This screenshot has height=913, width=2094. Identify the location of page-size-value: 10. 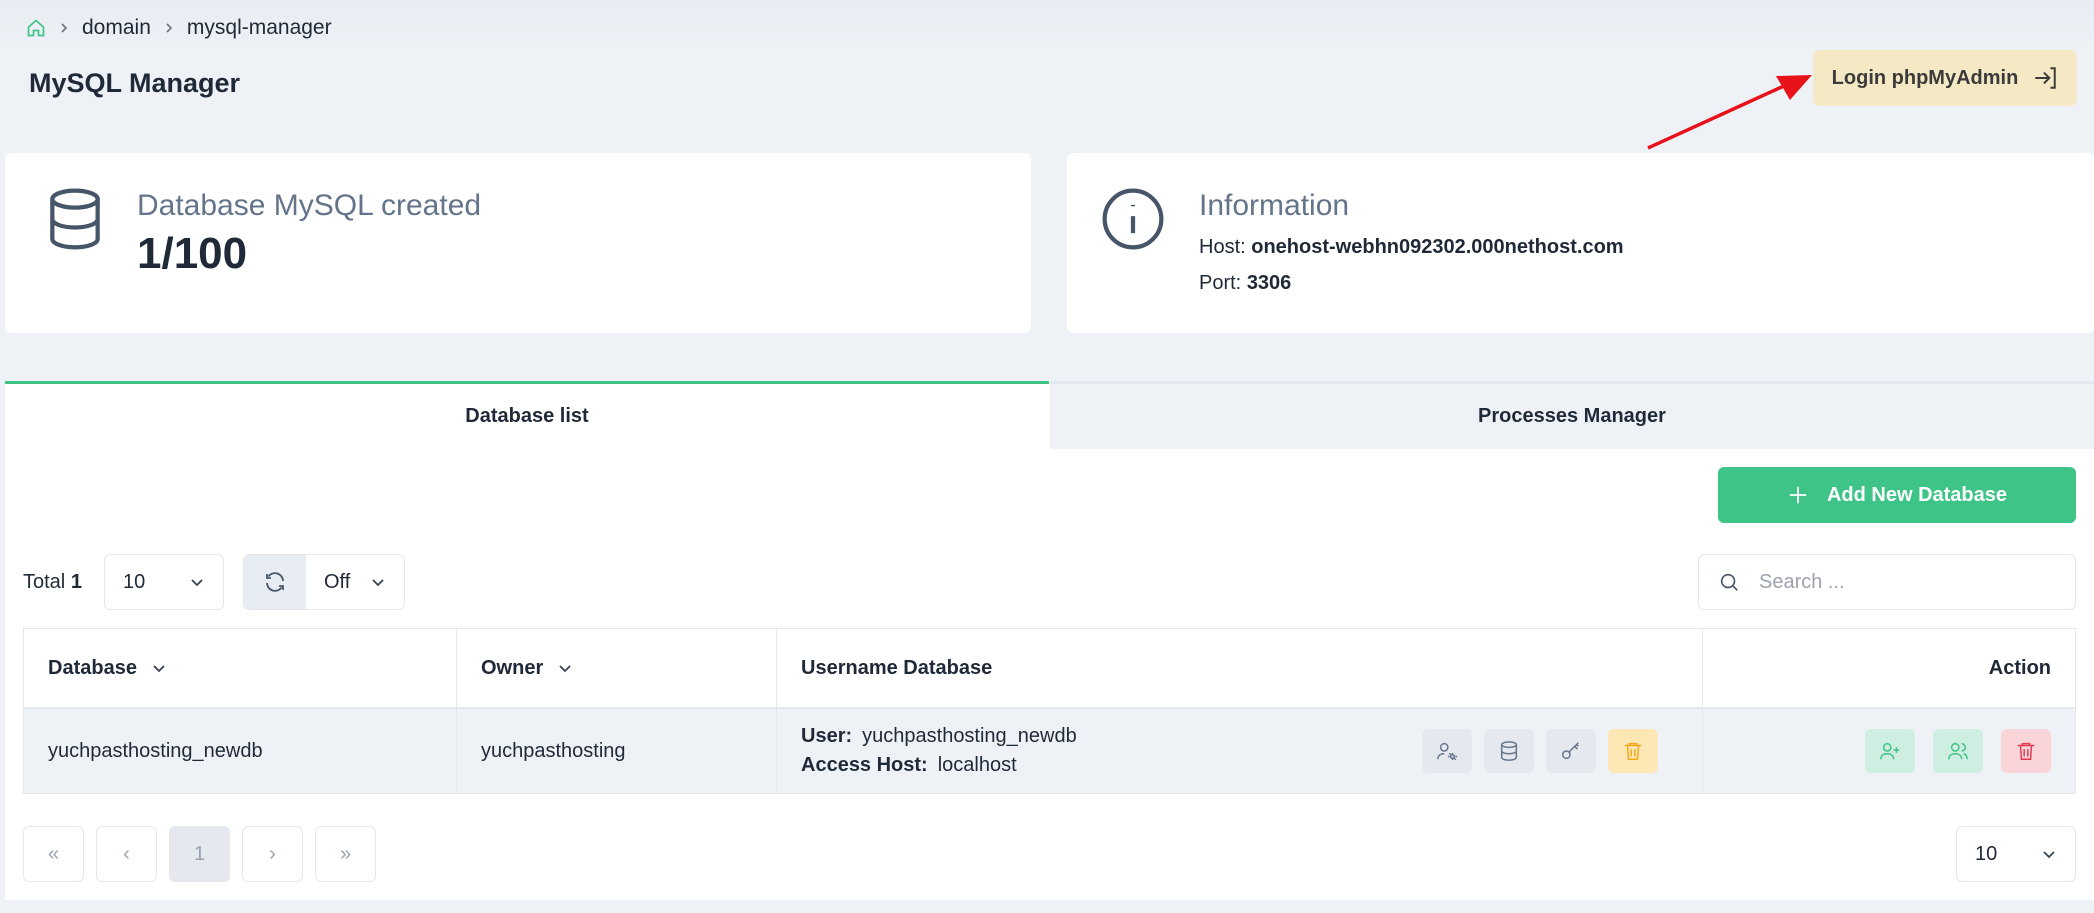
(134, 581).